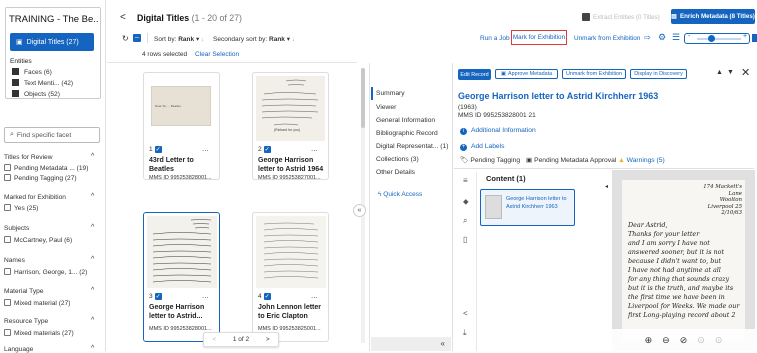  I want to click on add-labels-link: + Add Labels, so click(482, 147).